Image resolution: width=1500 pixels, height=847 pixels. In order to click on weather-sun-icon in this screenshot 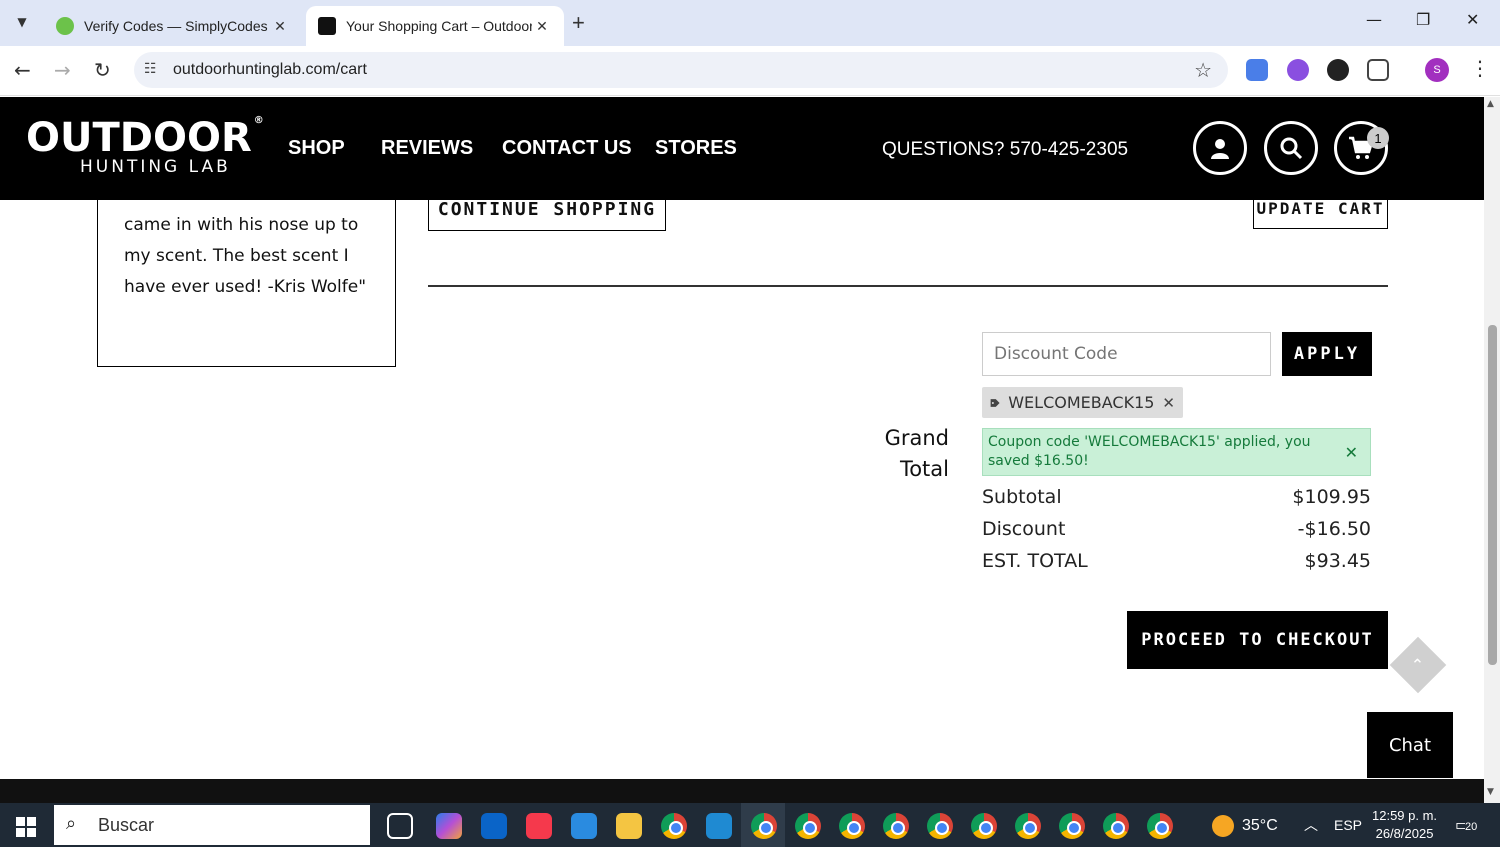, I will do `click(1223, 826)`.